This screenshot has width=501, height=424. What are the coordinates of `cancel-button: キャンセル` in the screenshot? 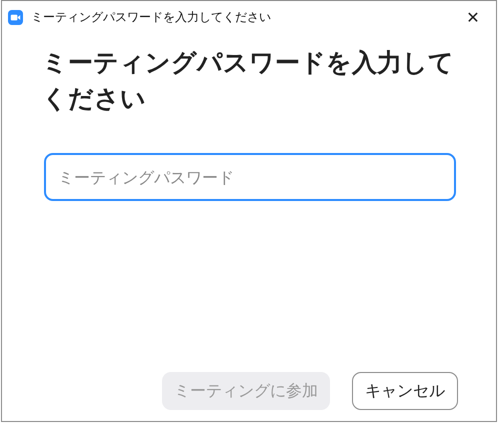 It's located at (405, 391).